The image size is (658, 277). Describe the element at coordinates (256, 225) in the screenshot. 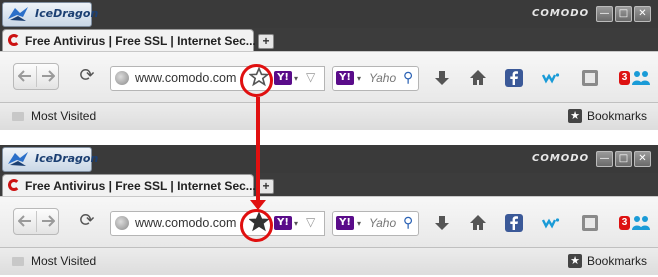

I see `highlight-circle-bottom` at that location.